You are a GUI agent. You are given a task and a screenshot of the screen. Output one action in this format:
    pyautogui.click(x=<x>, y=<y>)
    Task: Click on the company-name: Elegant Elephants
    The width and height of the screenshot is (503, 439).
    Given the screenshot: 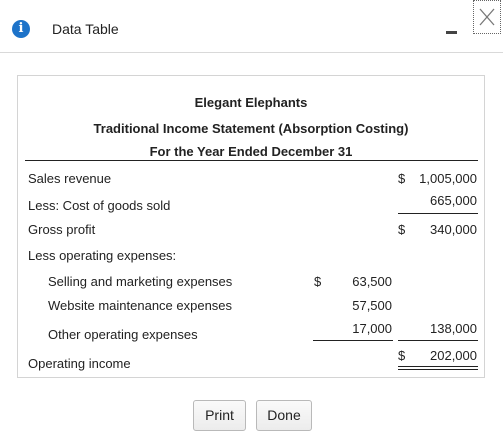 What is the action you would take?
    pyautogui.click(x=251, y=102)
    